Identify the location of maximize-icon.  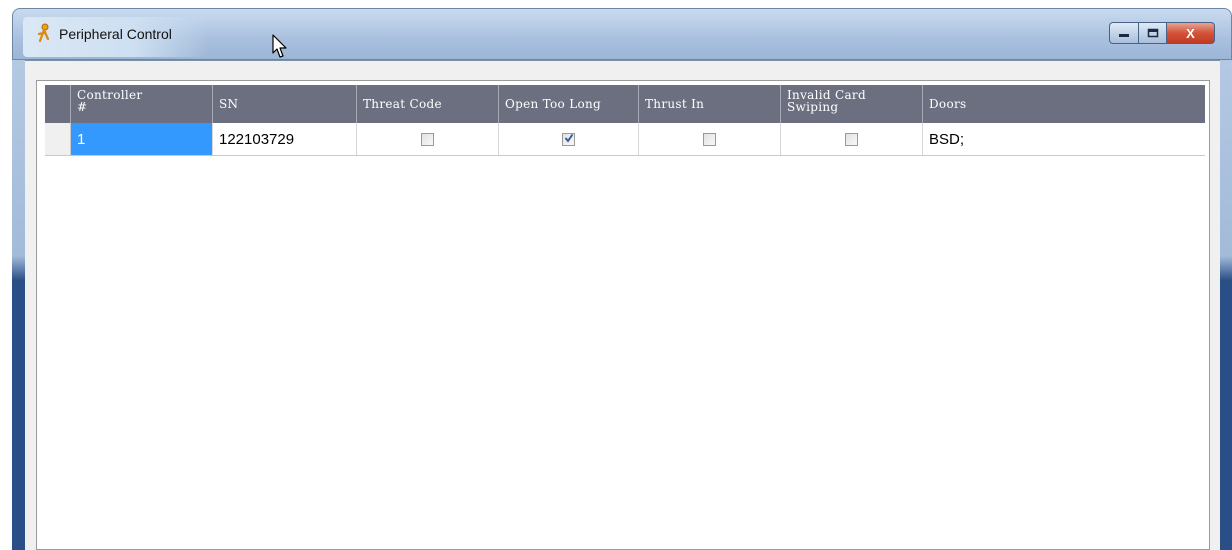
(1153, 33).